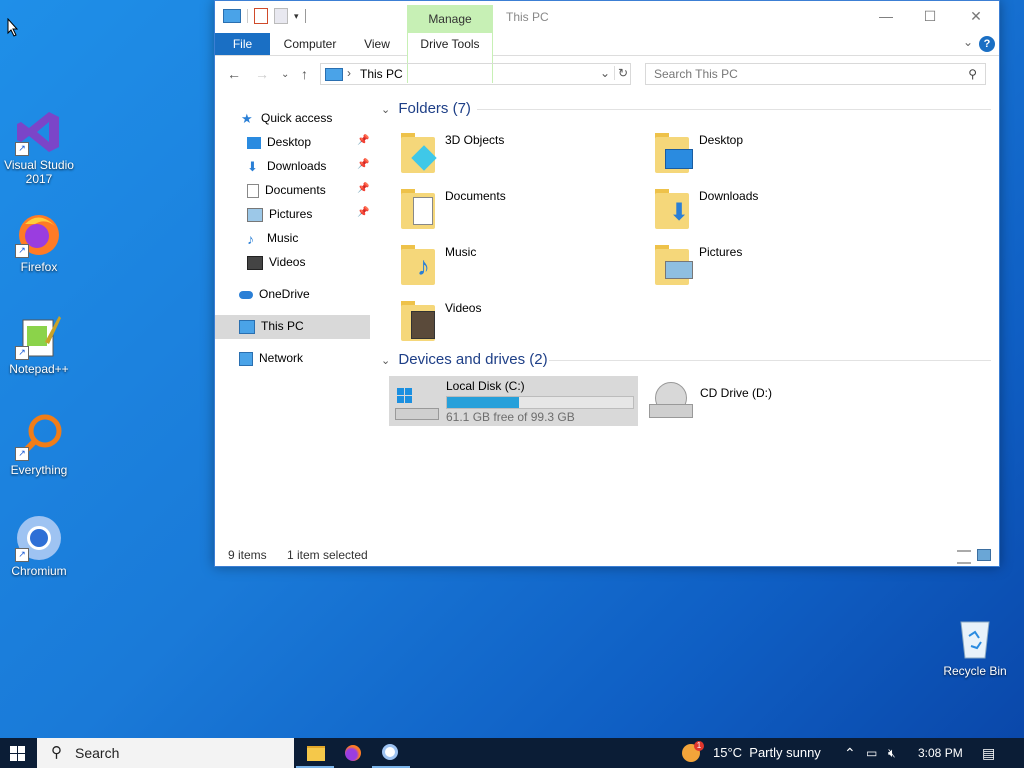  What do you see at coordinates (976, 16) in the screenshot?
I see `close-button: ✕` at bounding box center [976, 16].